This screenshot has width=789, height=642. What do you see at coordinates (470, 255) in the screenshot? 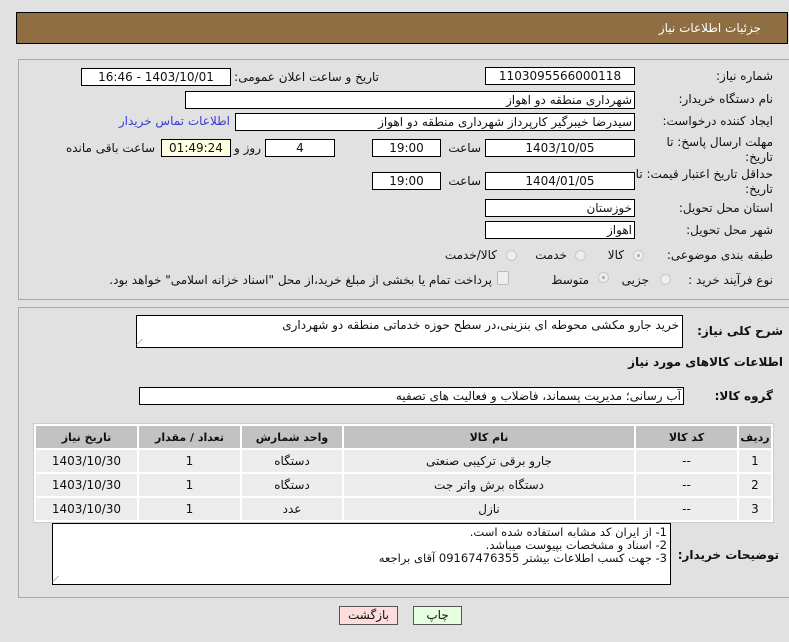
I see `category-option-both: كالا/خدمت` at bounding box center [470, 255].